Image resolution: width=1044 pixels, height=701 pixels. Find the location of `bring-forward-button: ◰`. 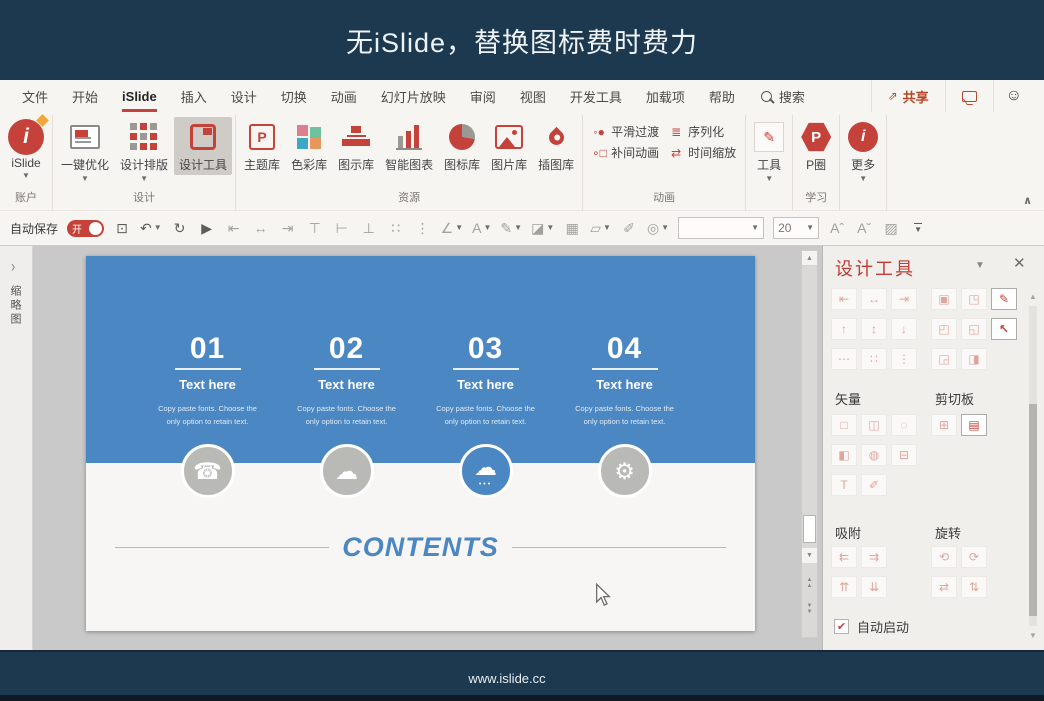

bring-forward-button: ◰ is located at coordinates (944, 329).